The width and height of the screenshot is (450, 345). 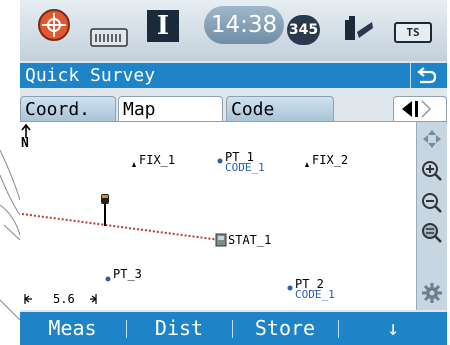 What do you see at coordinates (432, 203) in the screenshot?
I see `zoom-out-icon` at bounding box center [432, 203].